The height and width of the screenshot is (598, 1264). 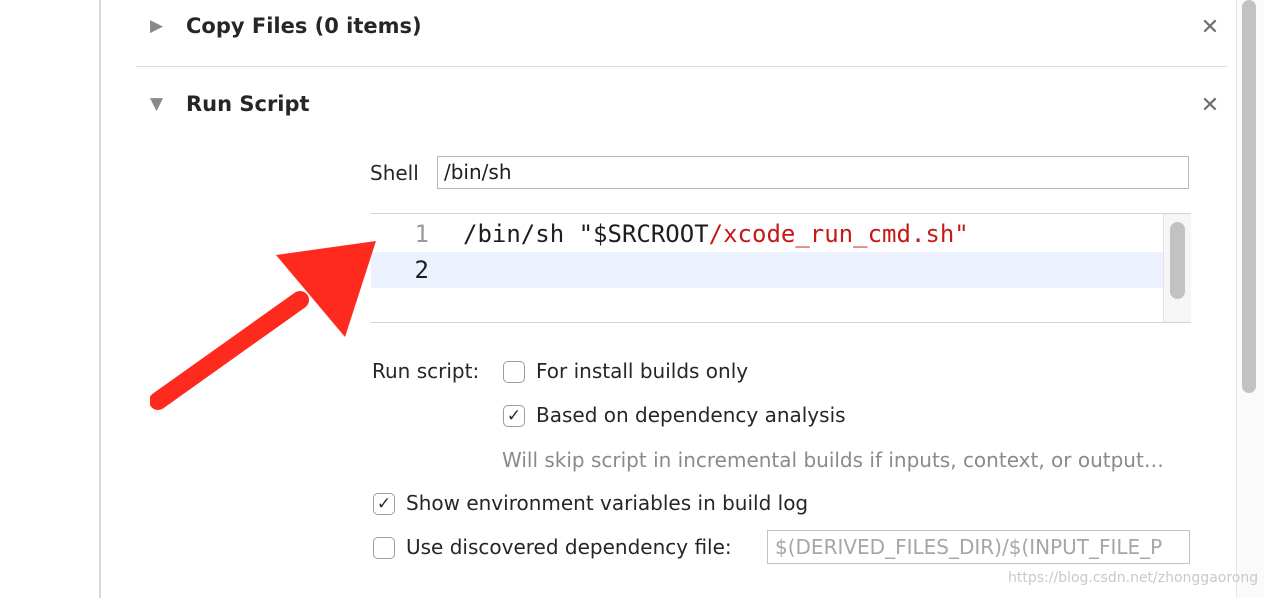 What do you see at coordinates (642, 371) in the screenshot?
I see `install-builds-only-label: For install builds only` at bounding box center [642, 371].